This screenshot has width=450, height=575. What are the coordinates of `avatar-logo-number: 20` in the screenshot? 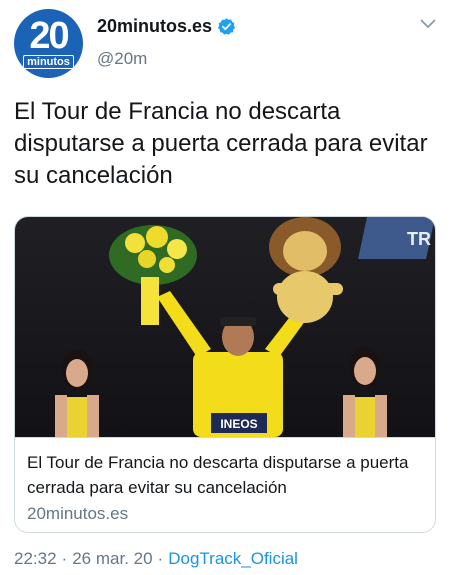 It's located at (49, 35).